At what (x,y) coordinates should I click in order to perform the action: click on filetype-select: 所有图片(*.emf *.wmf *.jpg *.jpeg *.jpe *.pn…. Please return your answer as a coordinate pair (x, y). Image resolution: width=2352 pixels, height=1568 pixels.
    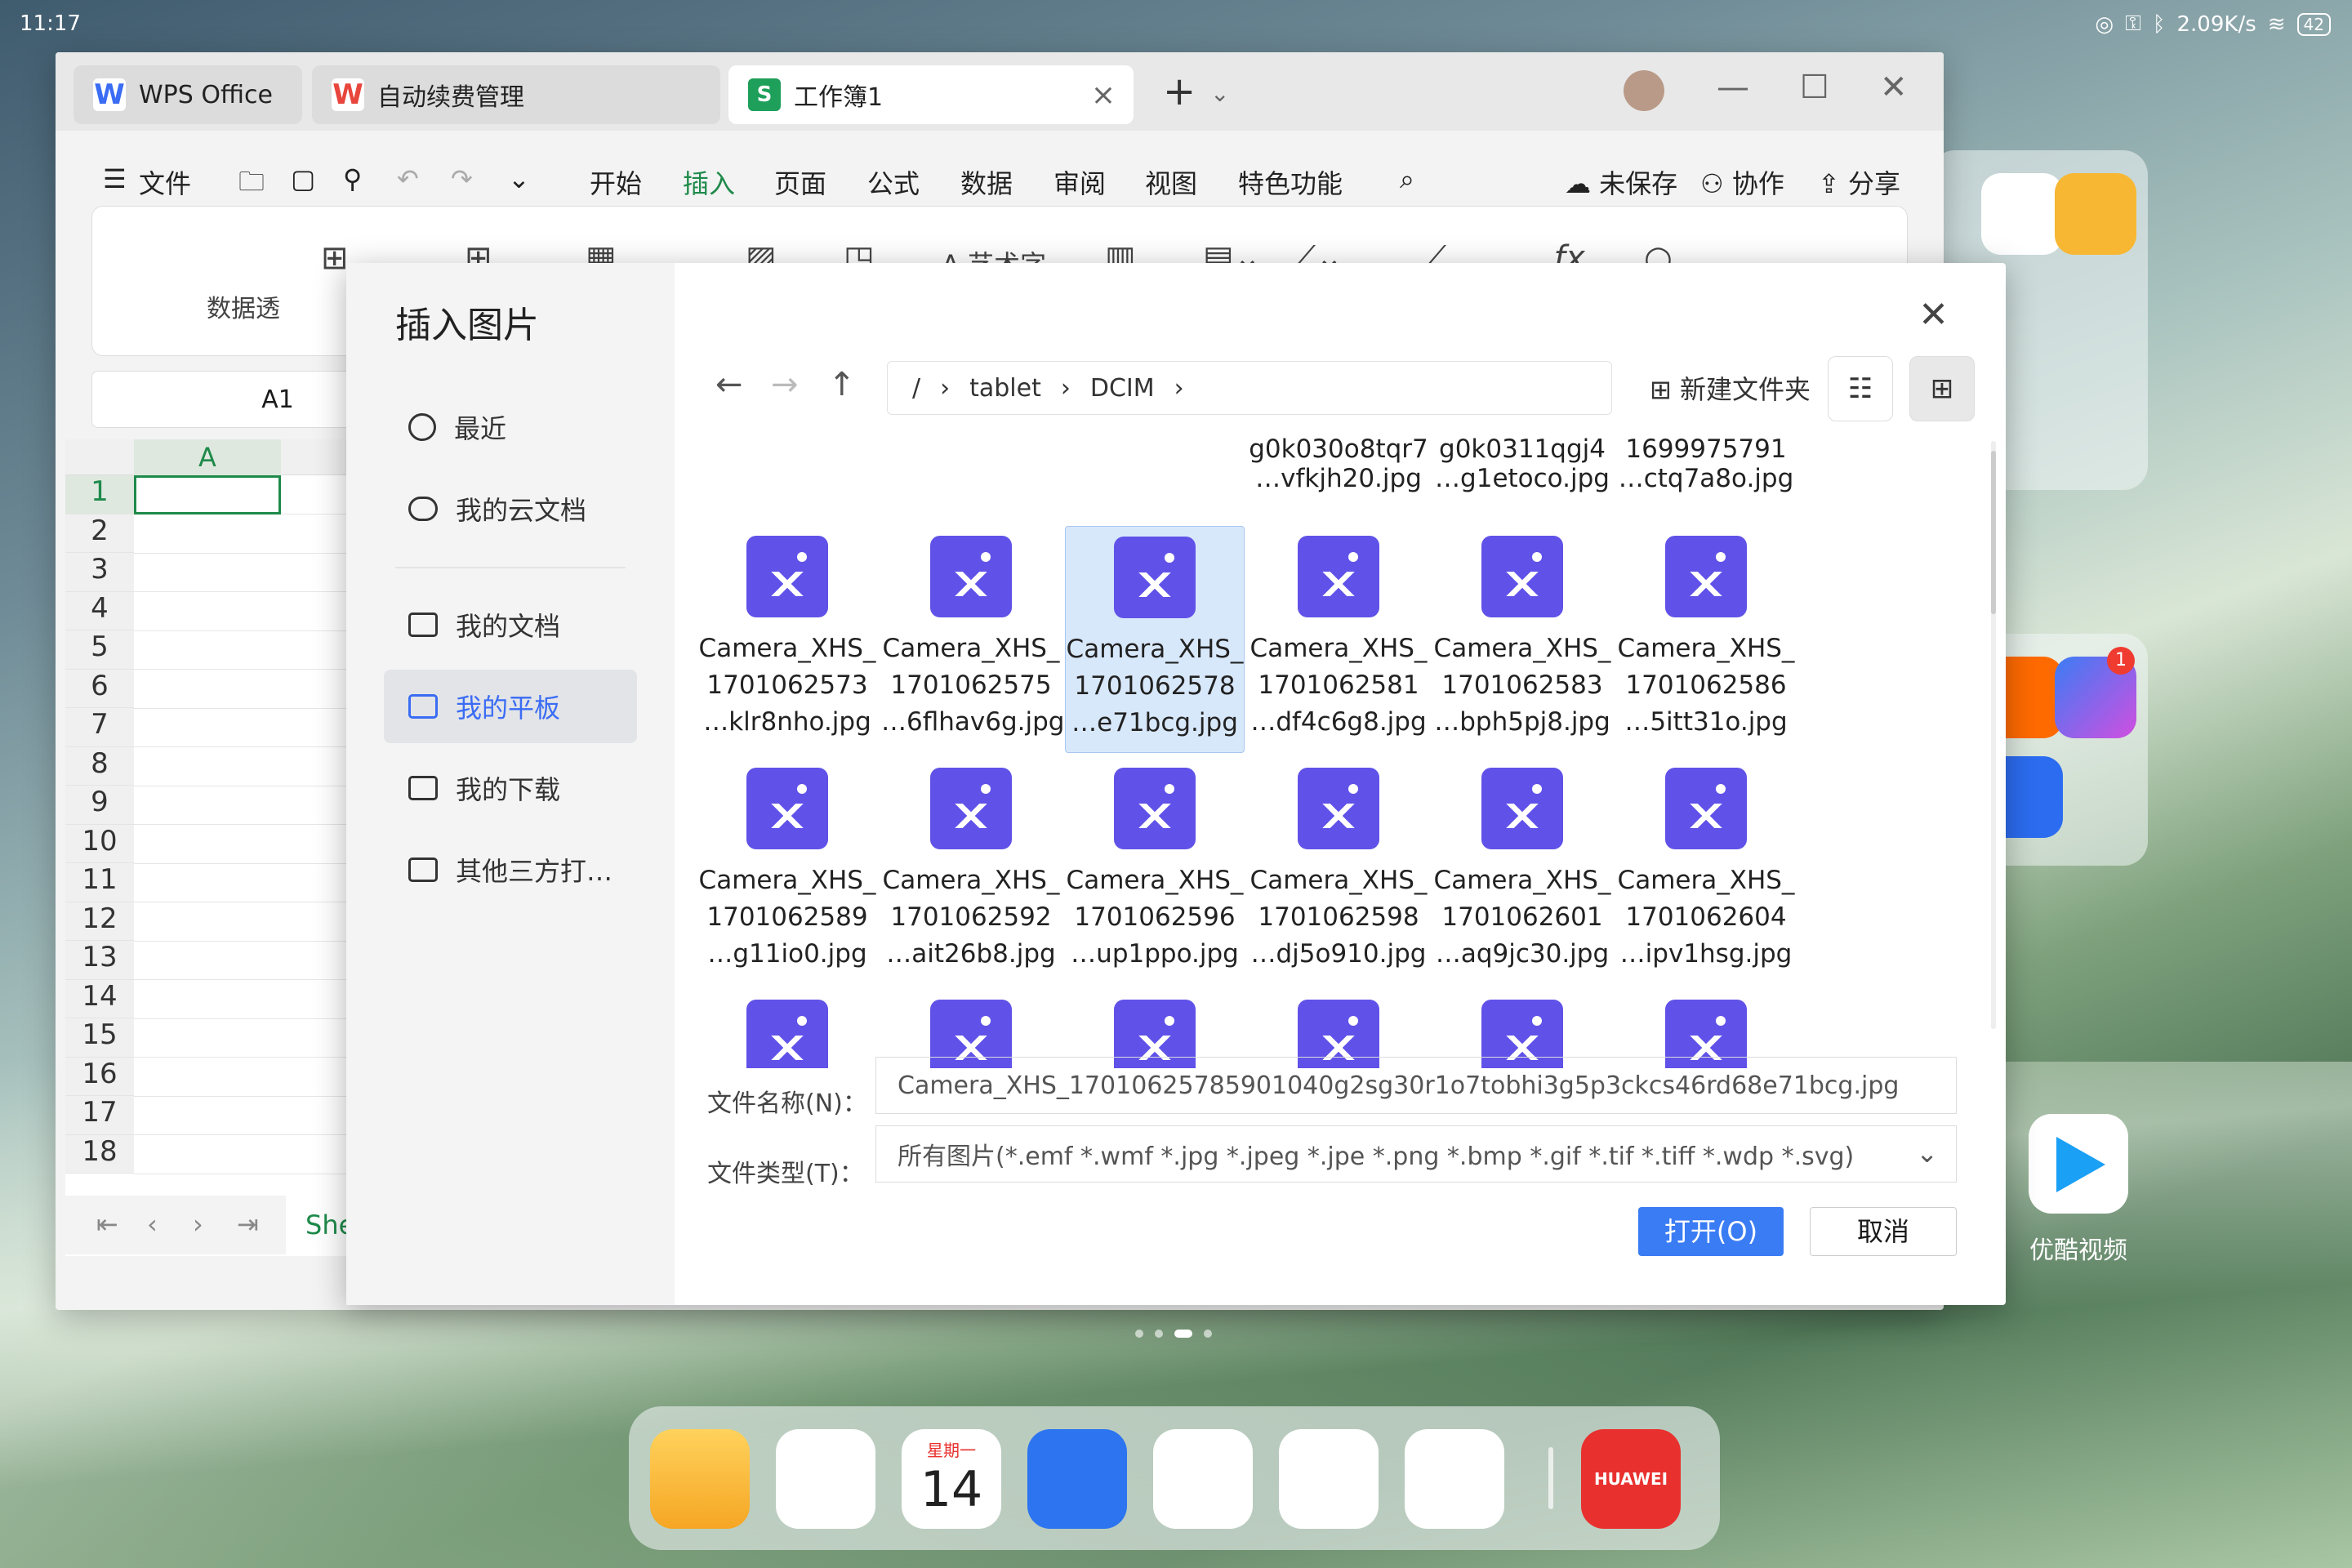
    Looking at the image, I should click on (1416, 1154).